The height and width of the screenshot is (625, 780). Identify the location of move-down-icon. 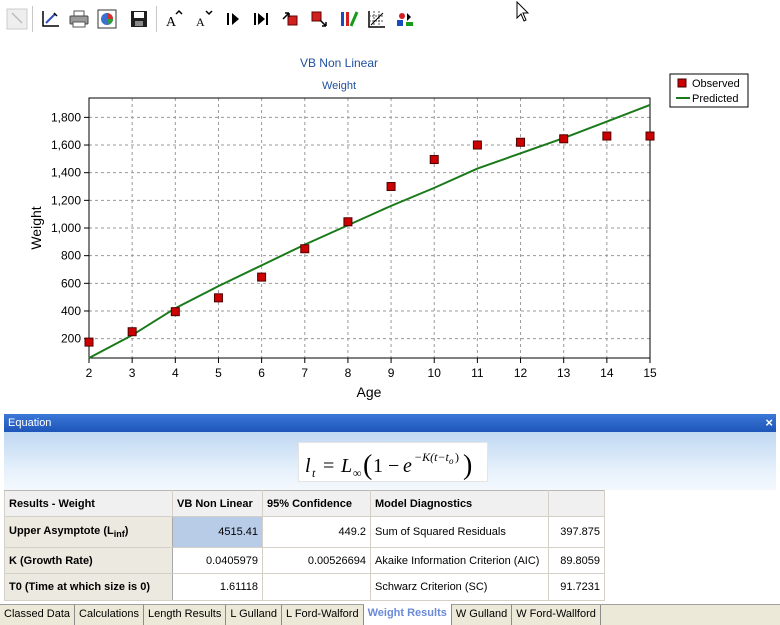
(319, 19).